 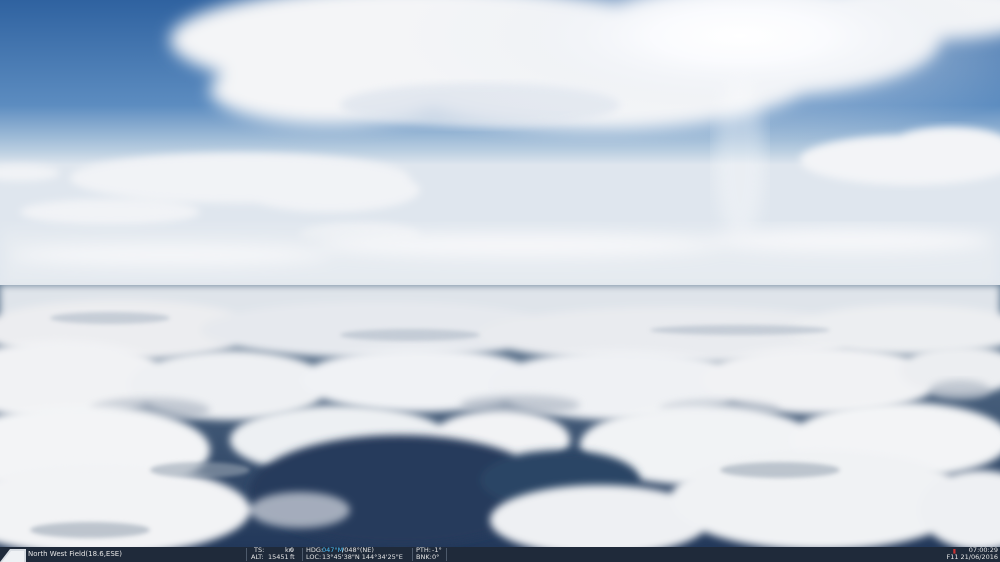 I want to click on bnk-label: BNK:, so click(x=424, y=557).